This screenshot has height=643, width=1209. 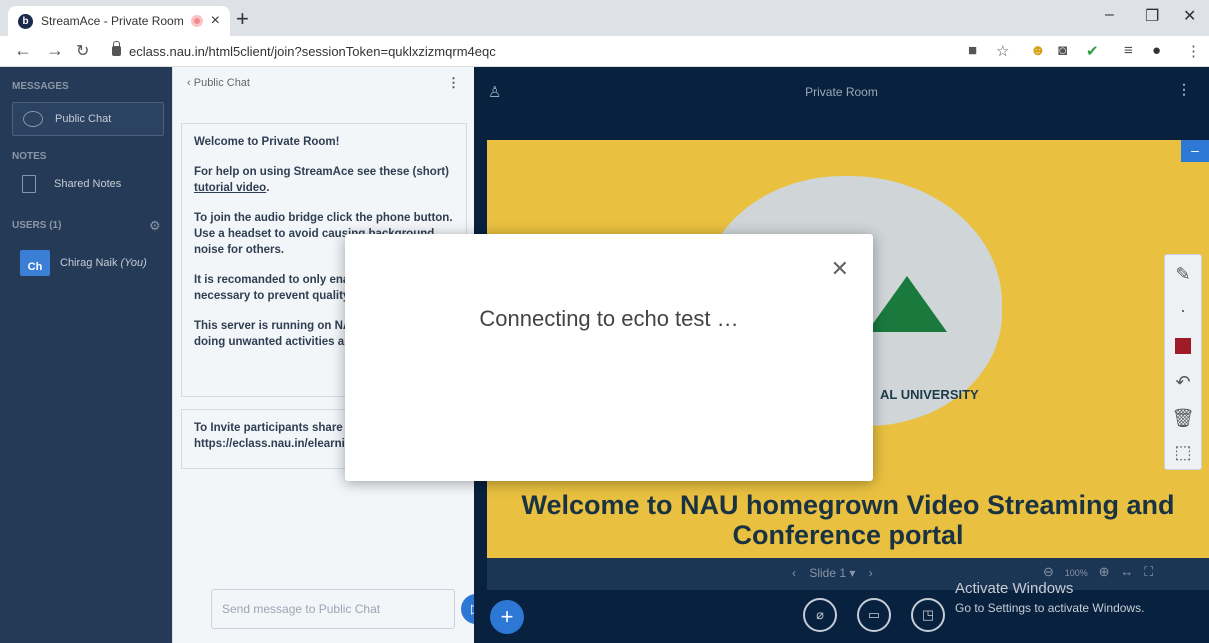 I want to click on whiteboard-toolbar: ✎ · ↶ 🗑 ⬚, so click(x=1183, y=362).